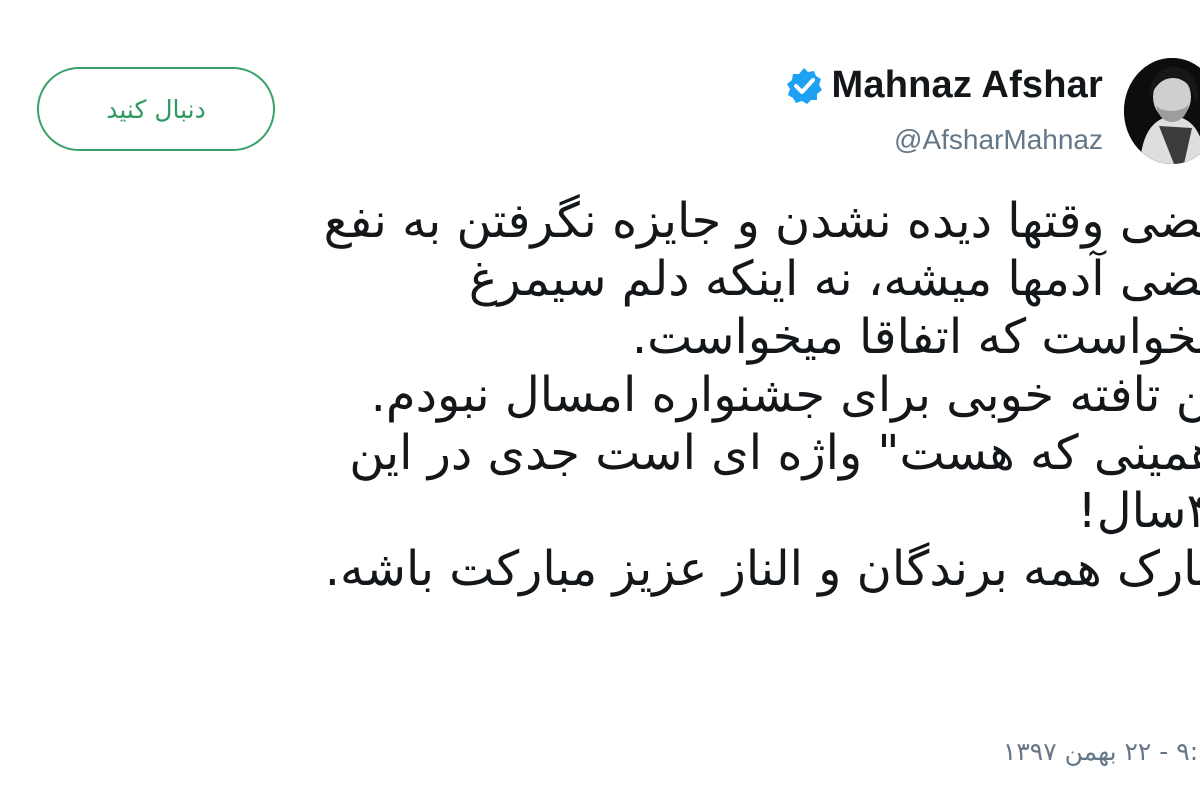 The width and height of the screenshot is (1200, 800). What do you see at coordinates (970, 114) in the screenshot?
I see `tweet-author: Mahnaz Afshar @AfsharMahnaz` at bounding box center [970, 114].